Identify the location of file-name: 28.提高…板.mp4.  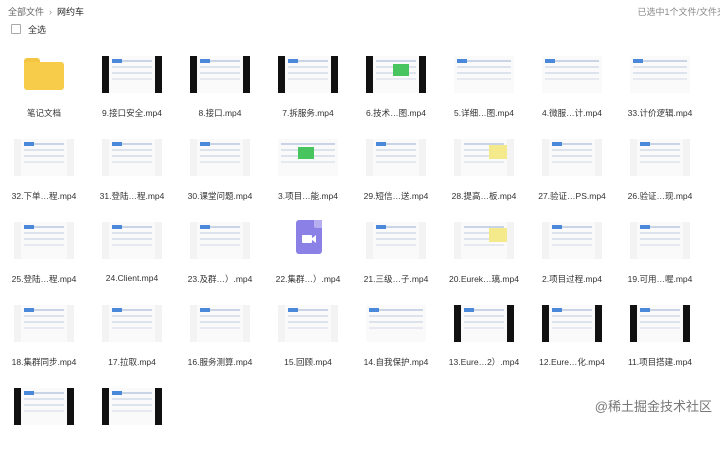
(484, 196).